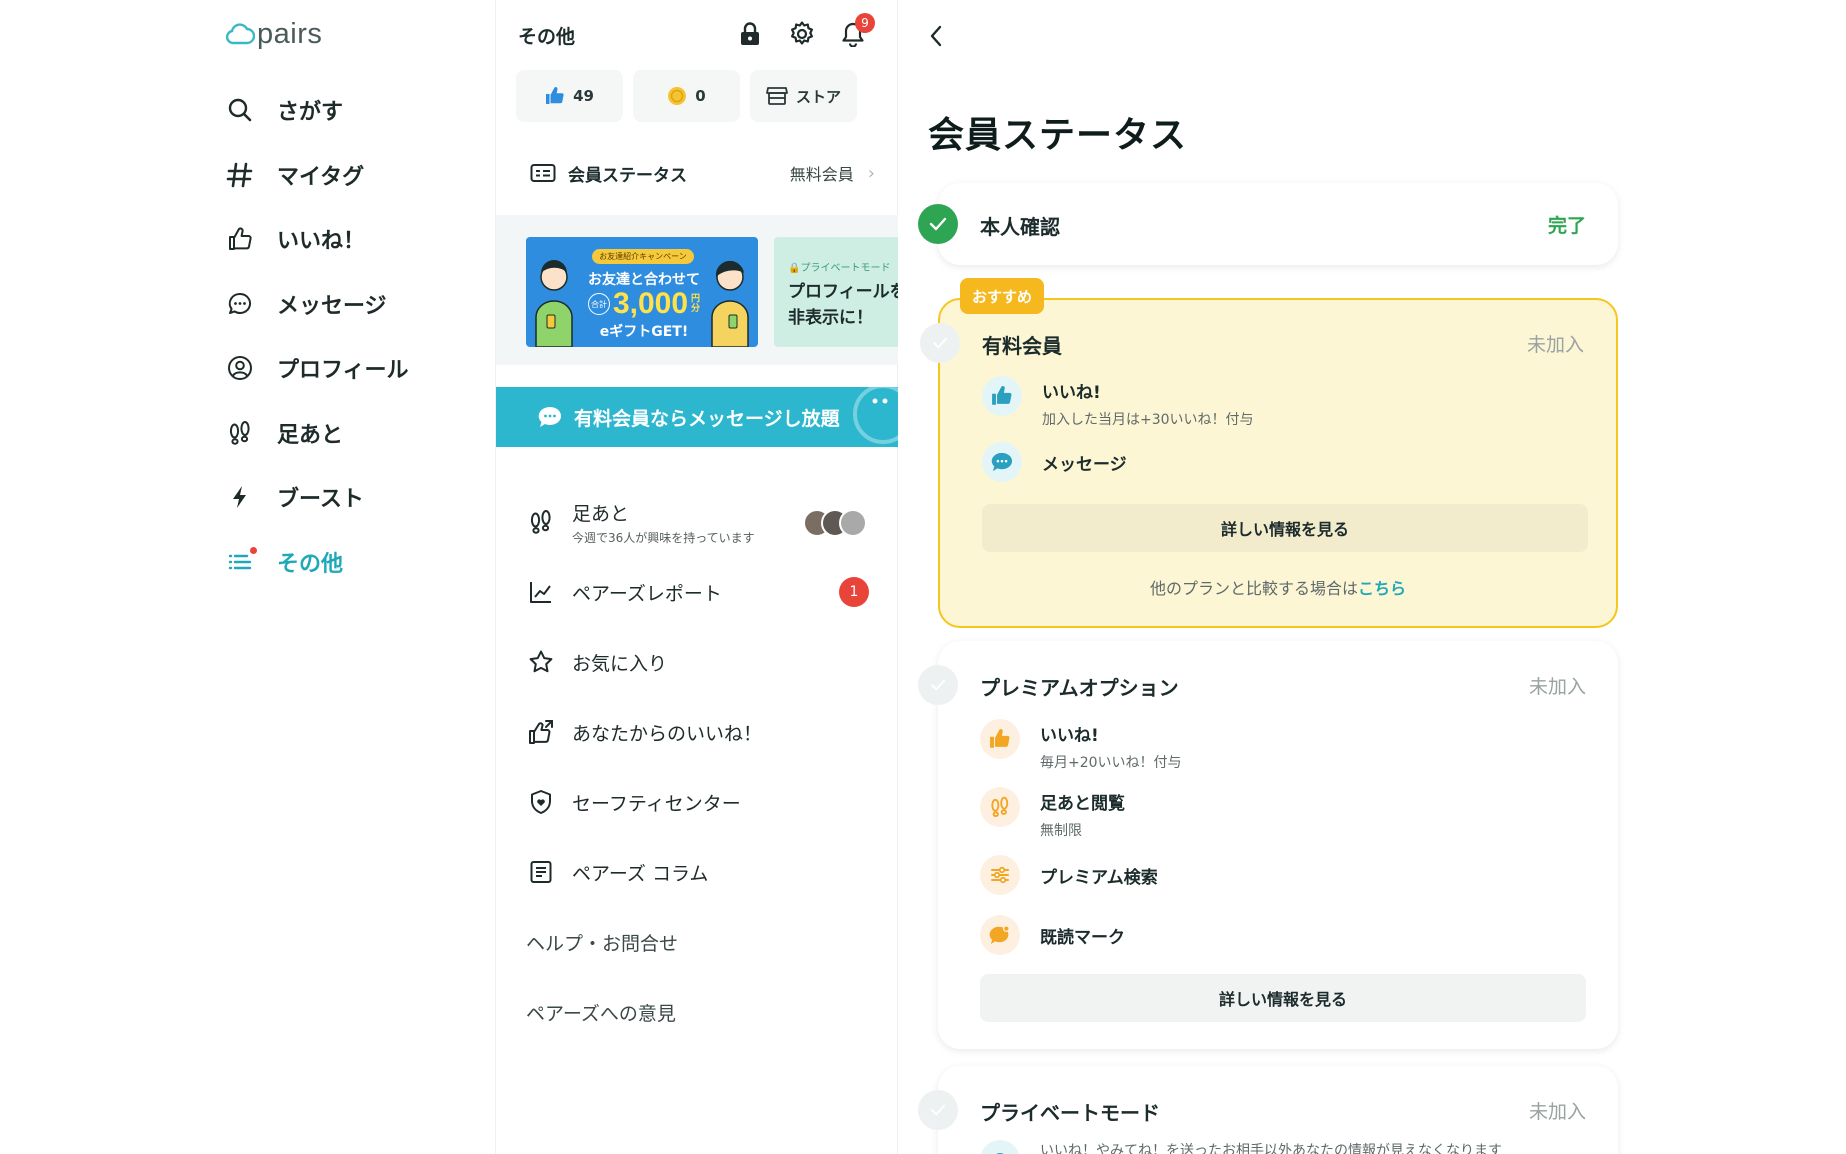 The image size is (1846, 1154). Describe the element at coordinates (697, 942) in the screenshot. I see `menu-item-help: ヘルプ・お問合せ` at that location.